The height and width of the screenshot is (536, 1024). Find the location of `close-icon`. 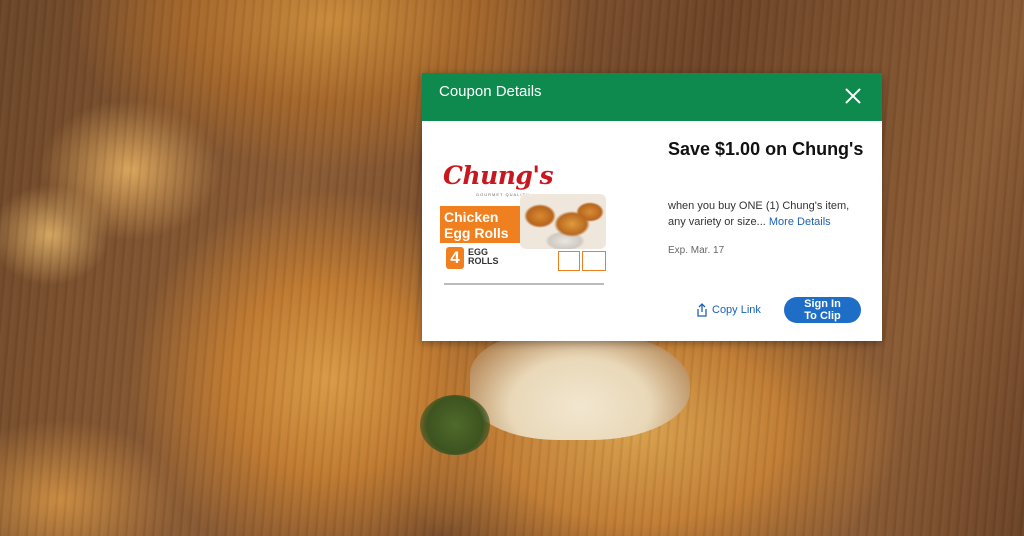

close-icon is located at coordinates (853, 96).